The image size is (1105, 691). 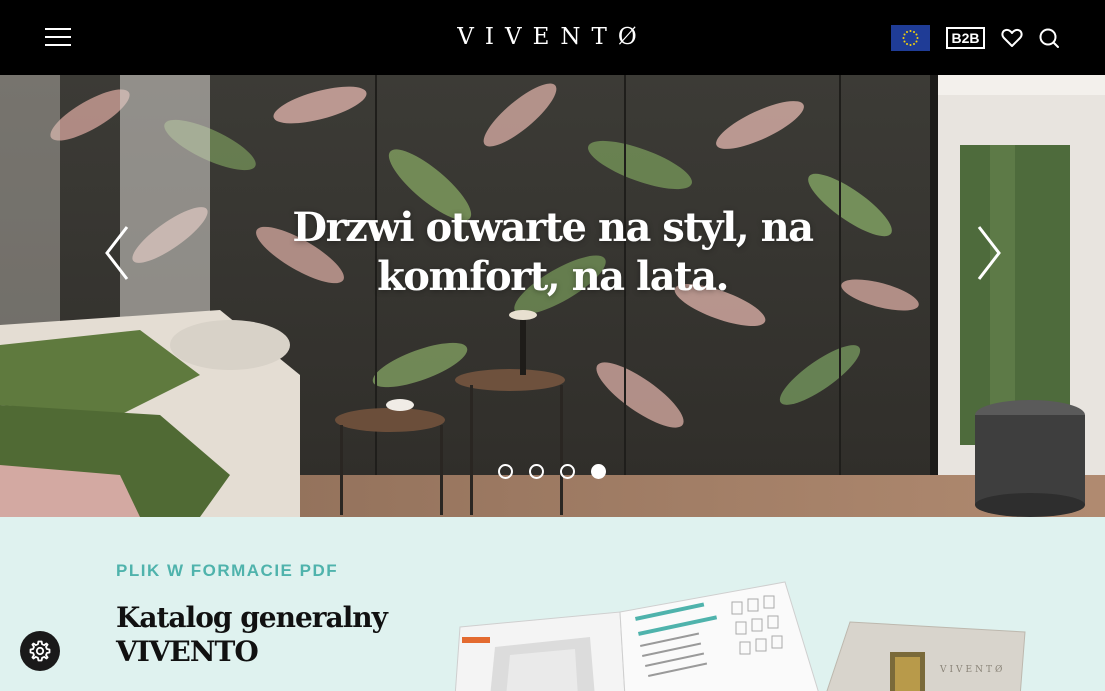 I want to click on catalog-title: Katalog generalny VIVENTO, so click(x=252, y=634).